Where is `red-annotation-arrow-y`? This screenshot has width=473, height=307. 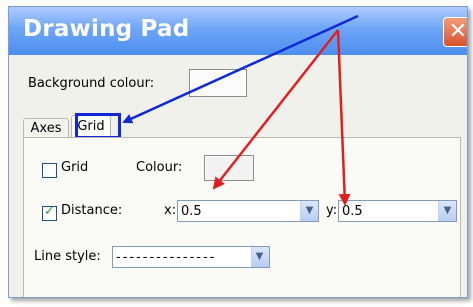 red-annotation-arrow-y is located at coordinates (343, 117).